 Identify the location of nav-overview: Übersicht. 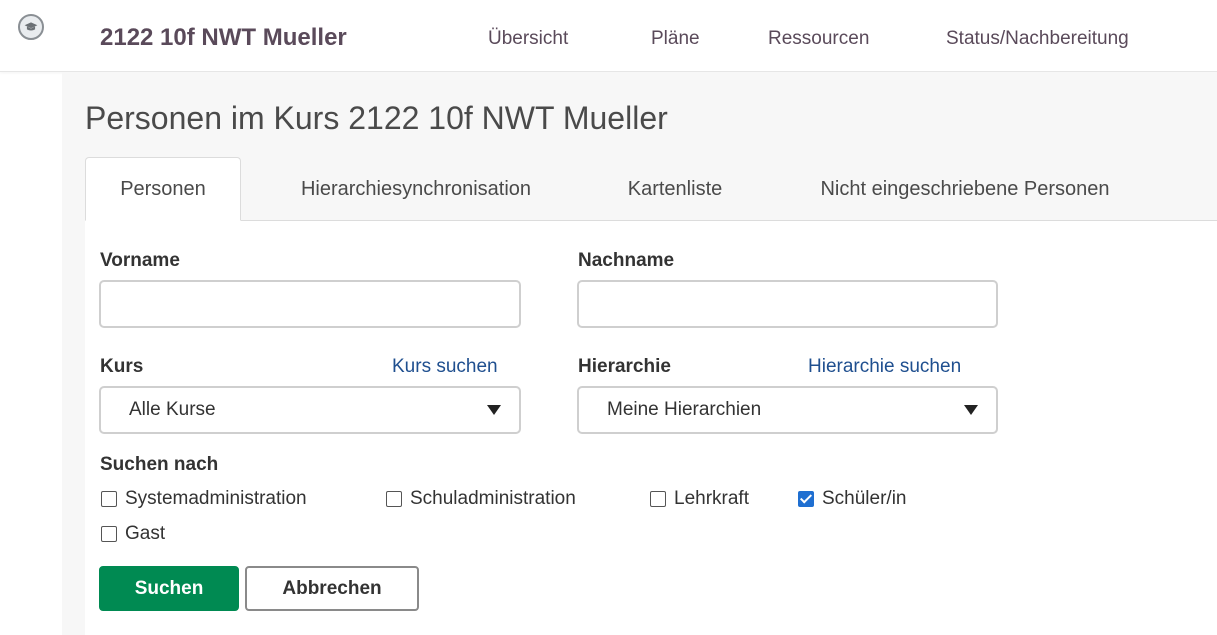
(528, 39).